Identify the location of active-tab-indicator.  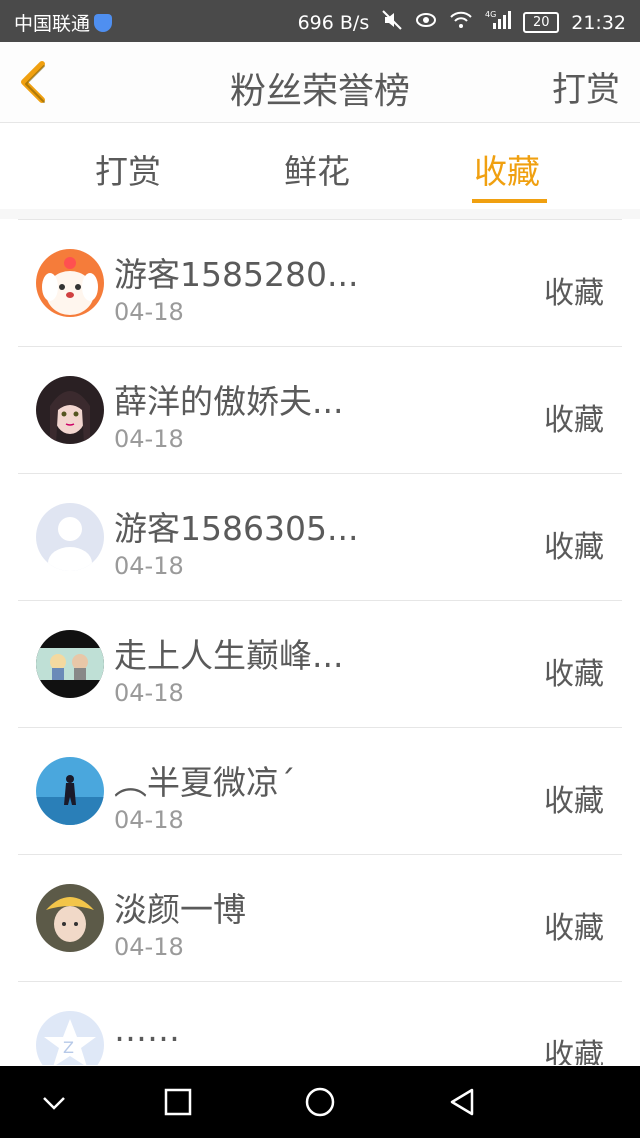
(509, 201).